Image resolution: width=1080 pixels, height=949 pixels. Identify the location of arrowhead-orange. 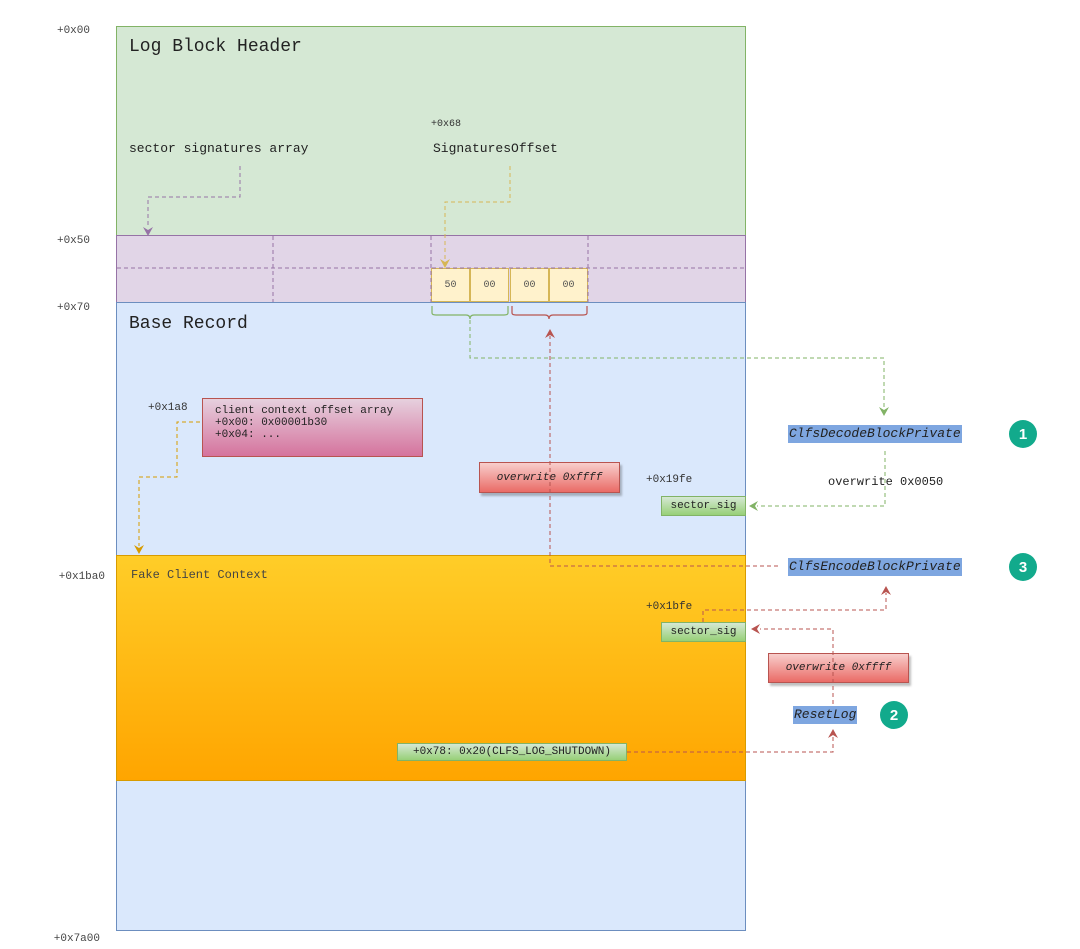
(139, 549).